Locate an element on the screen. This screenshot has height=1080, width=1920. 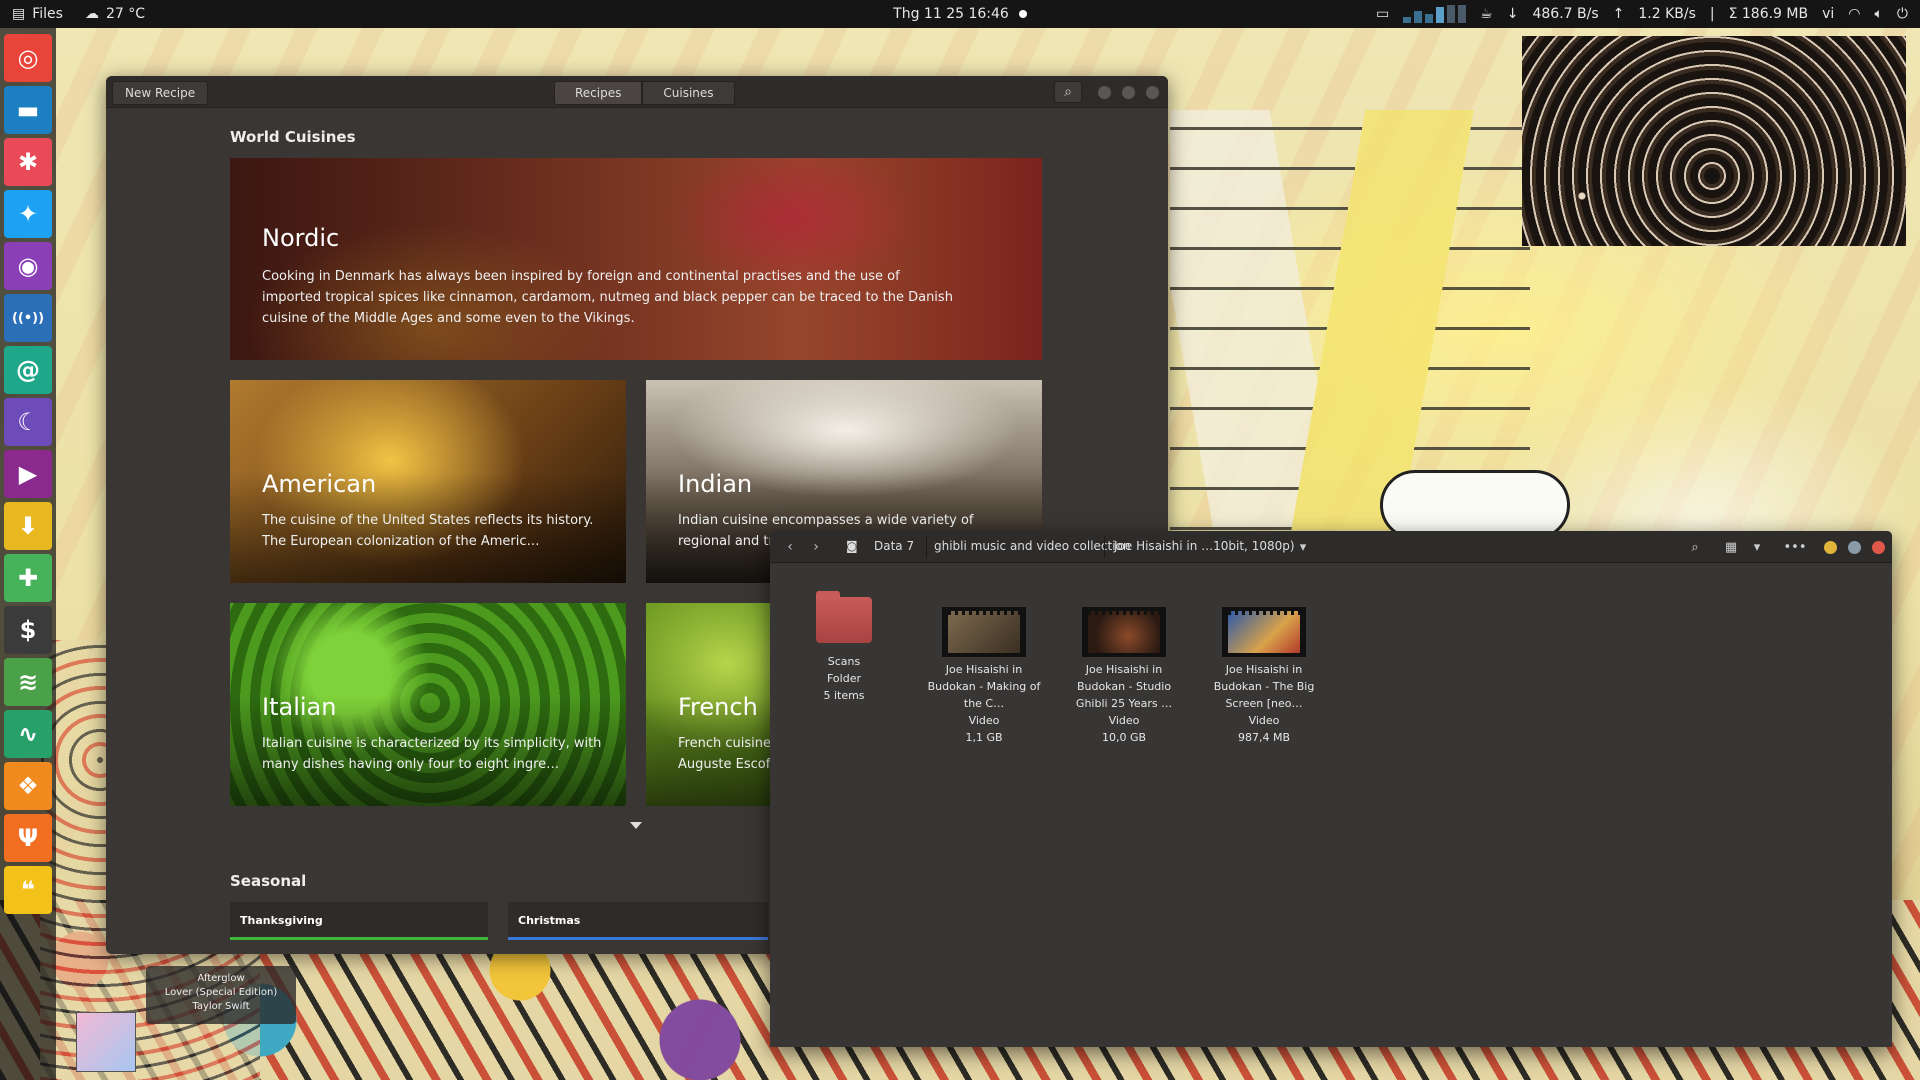
dock-feeds-icon: ≋ is located at coordinates (28, 682).